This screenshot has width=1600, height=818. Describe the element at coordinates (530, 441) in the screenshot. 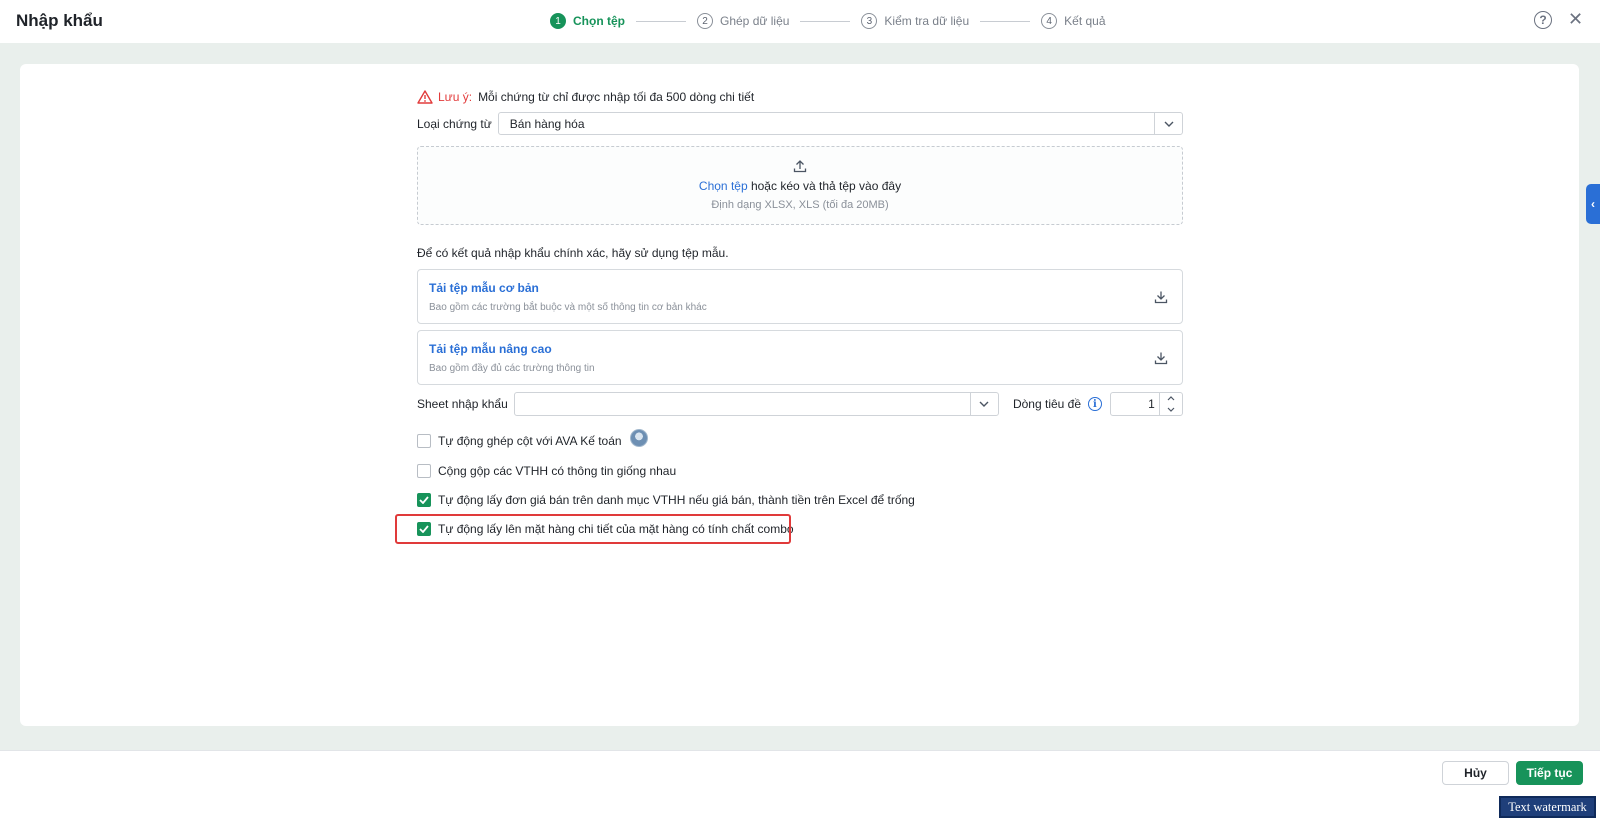

I see `option-label: Tự động ghép cột với AVA Kế toán` at that location.